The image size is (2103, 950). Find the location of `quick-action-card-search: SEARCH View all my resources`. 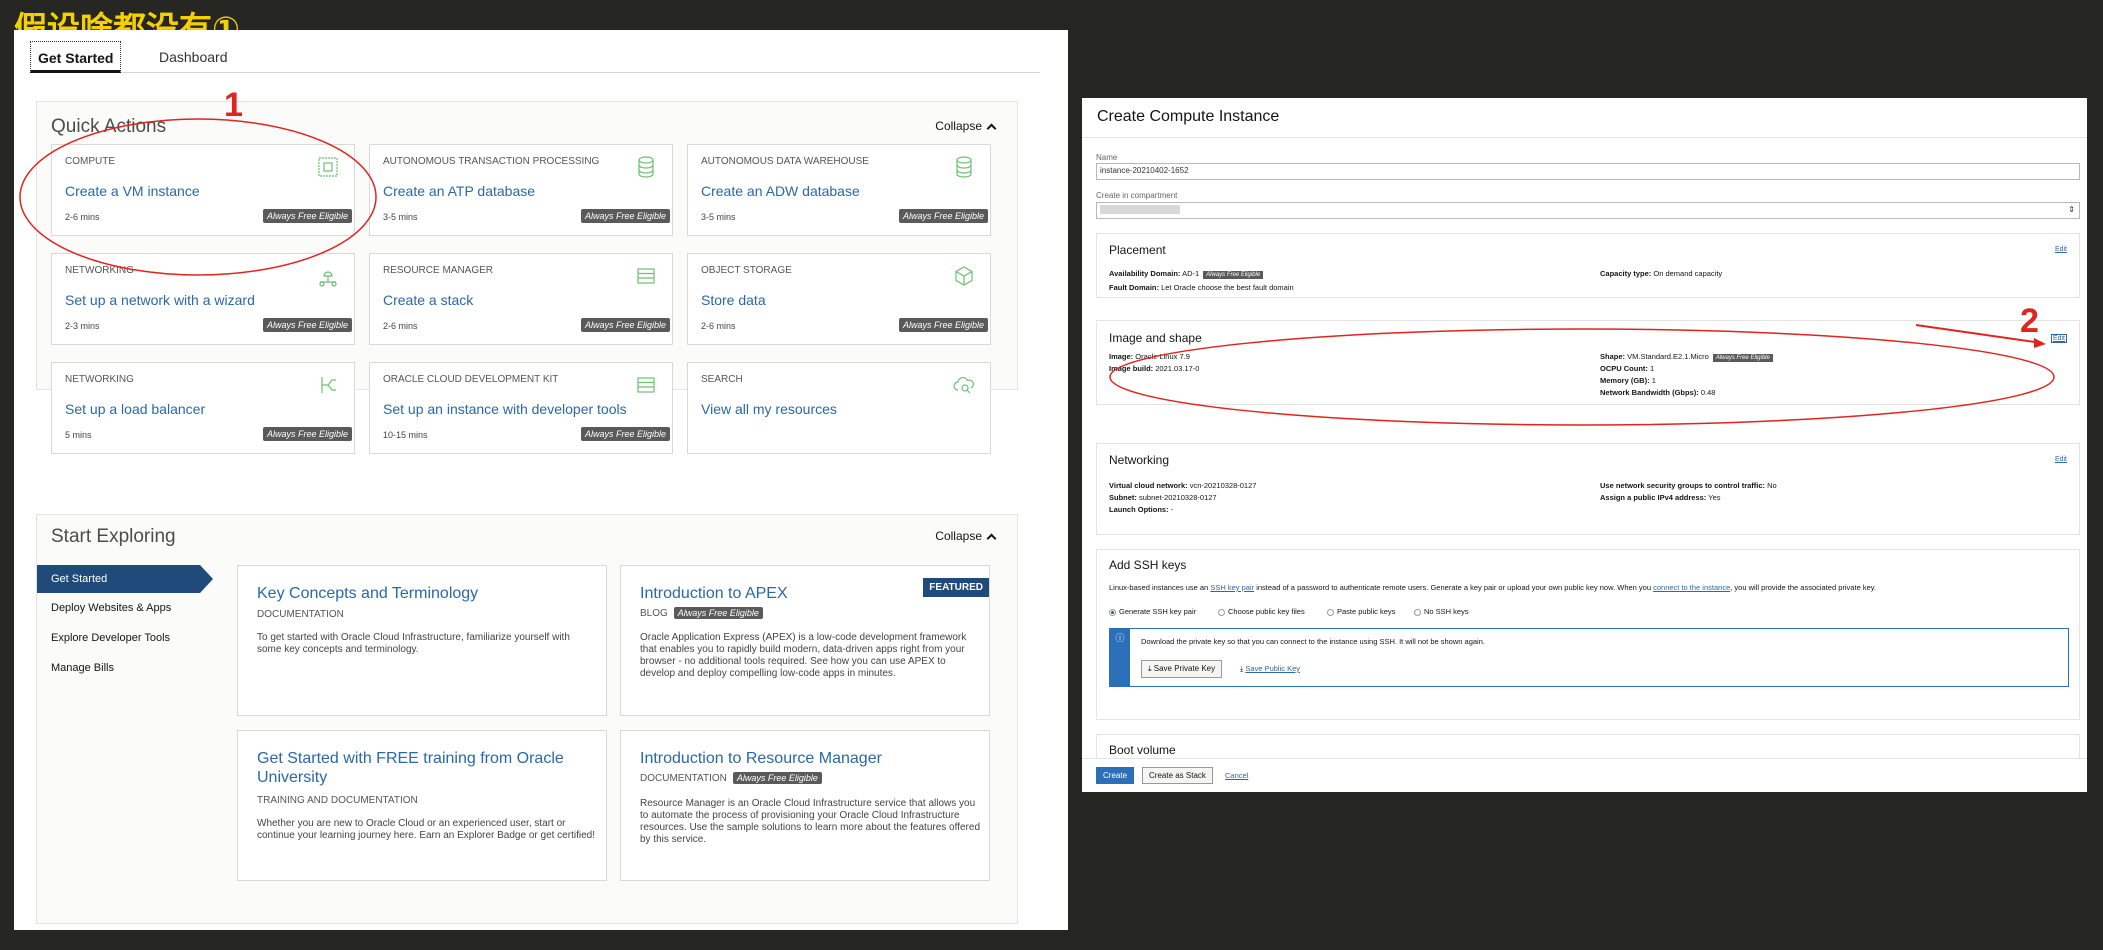

quick-action-card-search: SEARCH View all my resources is located at coordinates (839, 408).